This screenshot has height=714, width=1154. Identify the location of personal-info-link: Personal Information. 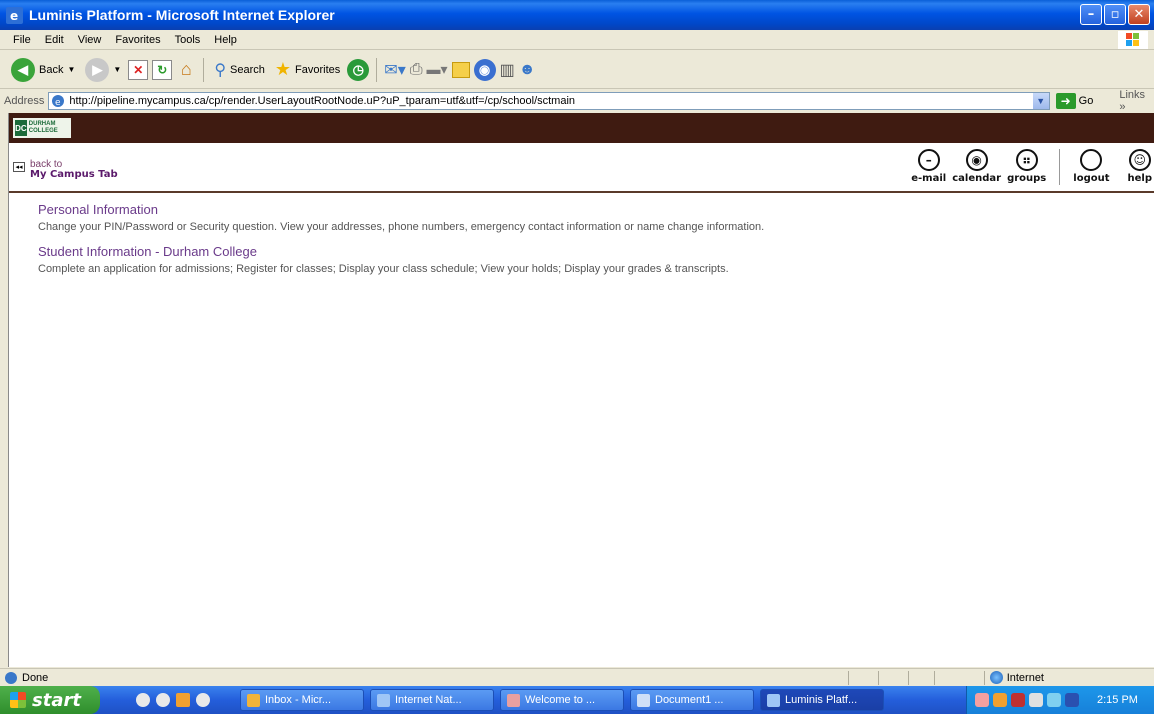
(401, 209).